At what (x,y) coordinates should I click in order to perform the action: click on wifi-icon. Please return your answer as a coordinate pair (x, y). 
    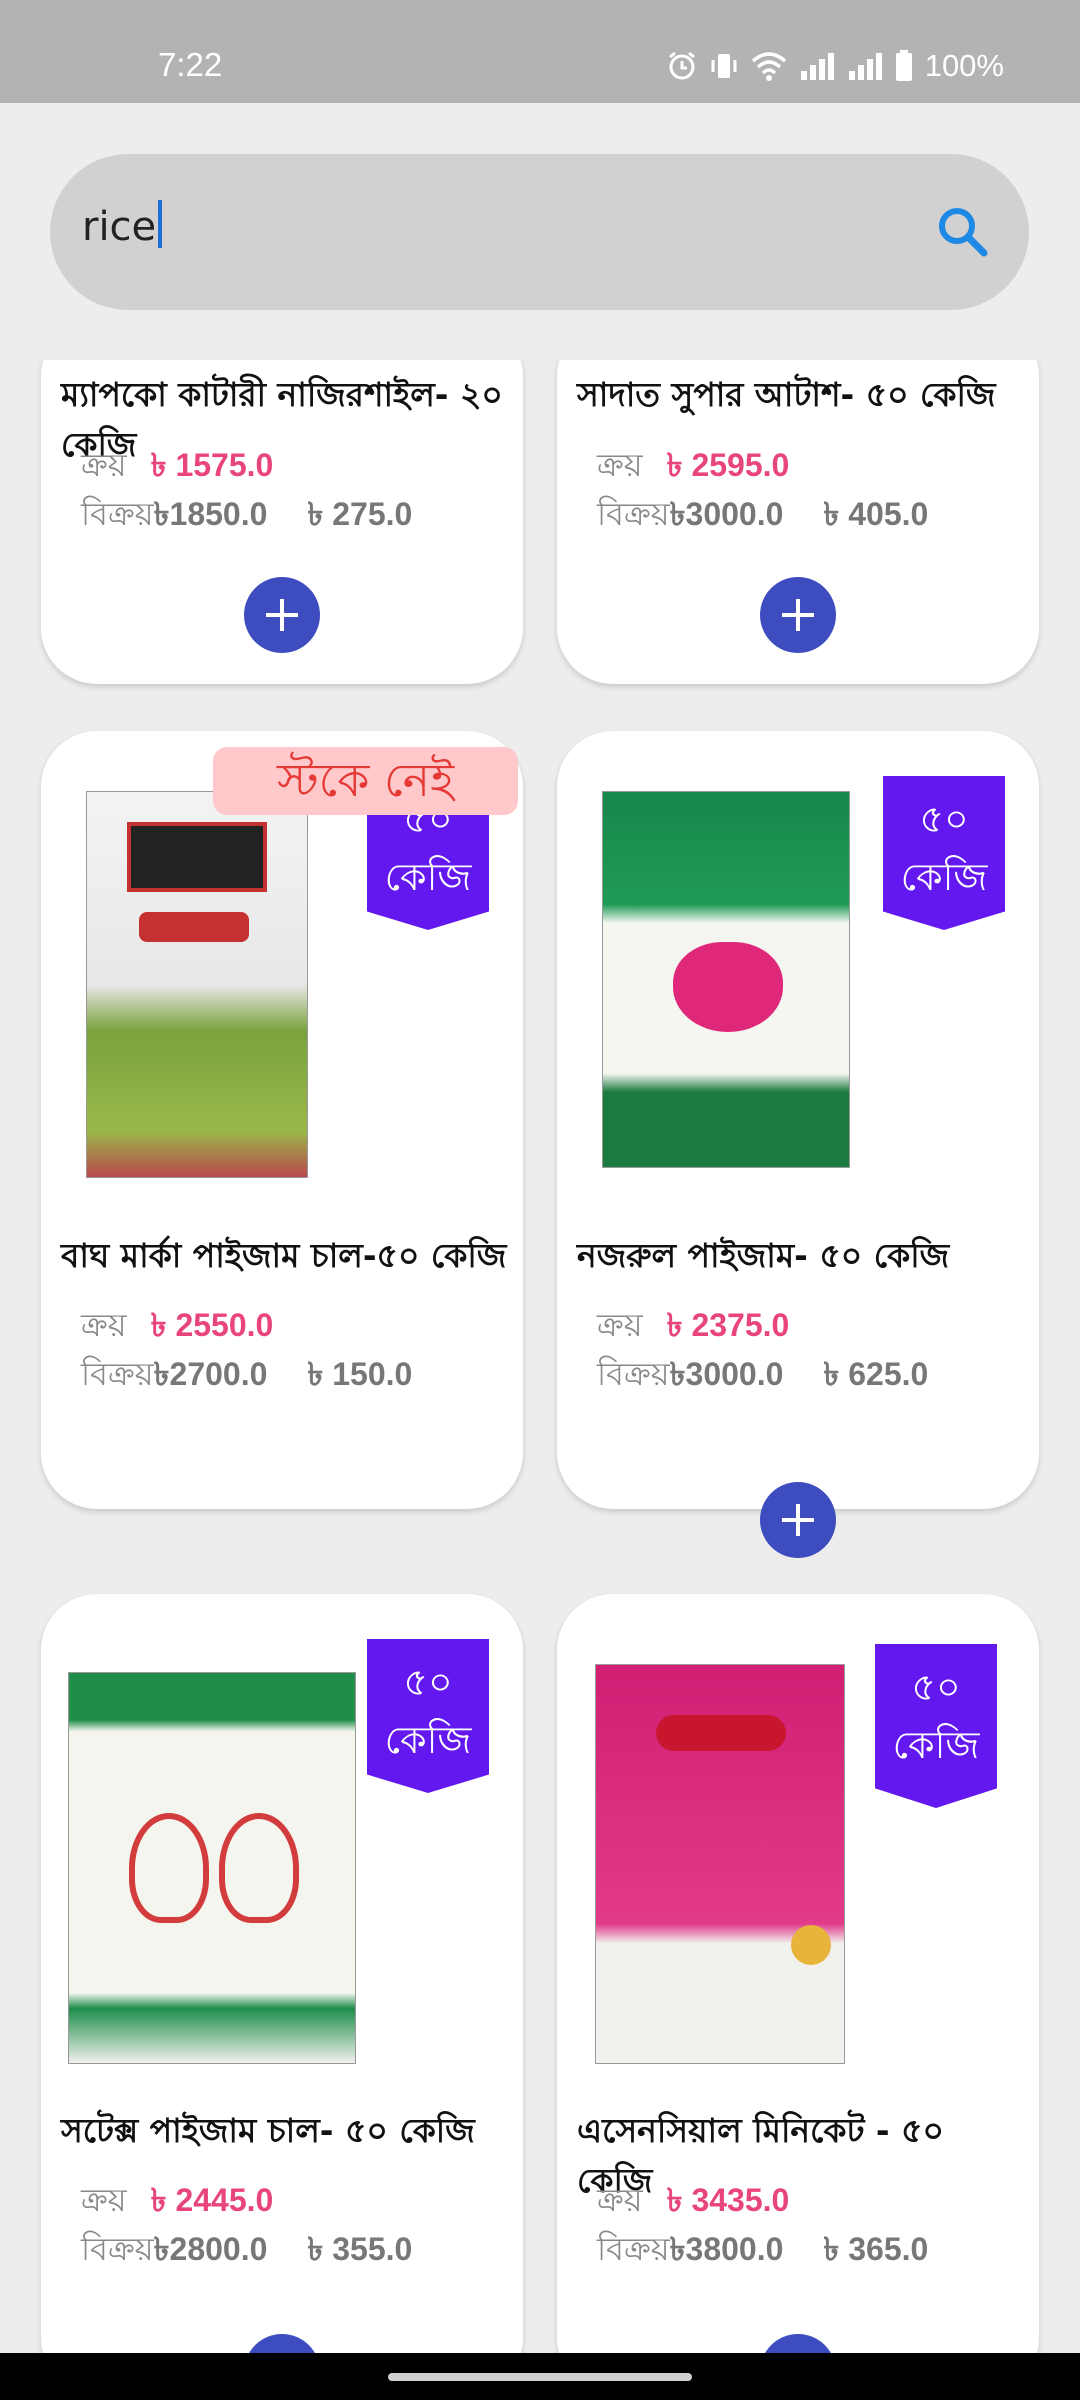
    Looking at the image, I should click on (768, 66).